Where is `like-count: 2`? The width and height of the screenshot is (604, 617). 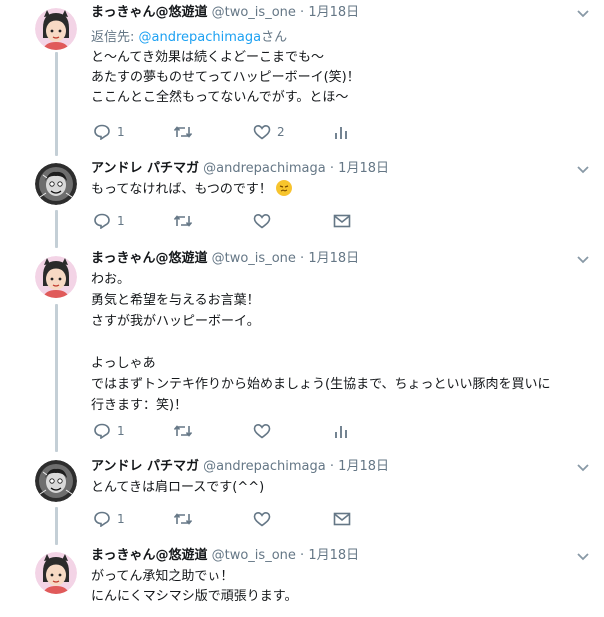 like-count: 2 is located at coordinates (281, 132).